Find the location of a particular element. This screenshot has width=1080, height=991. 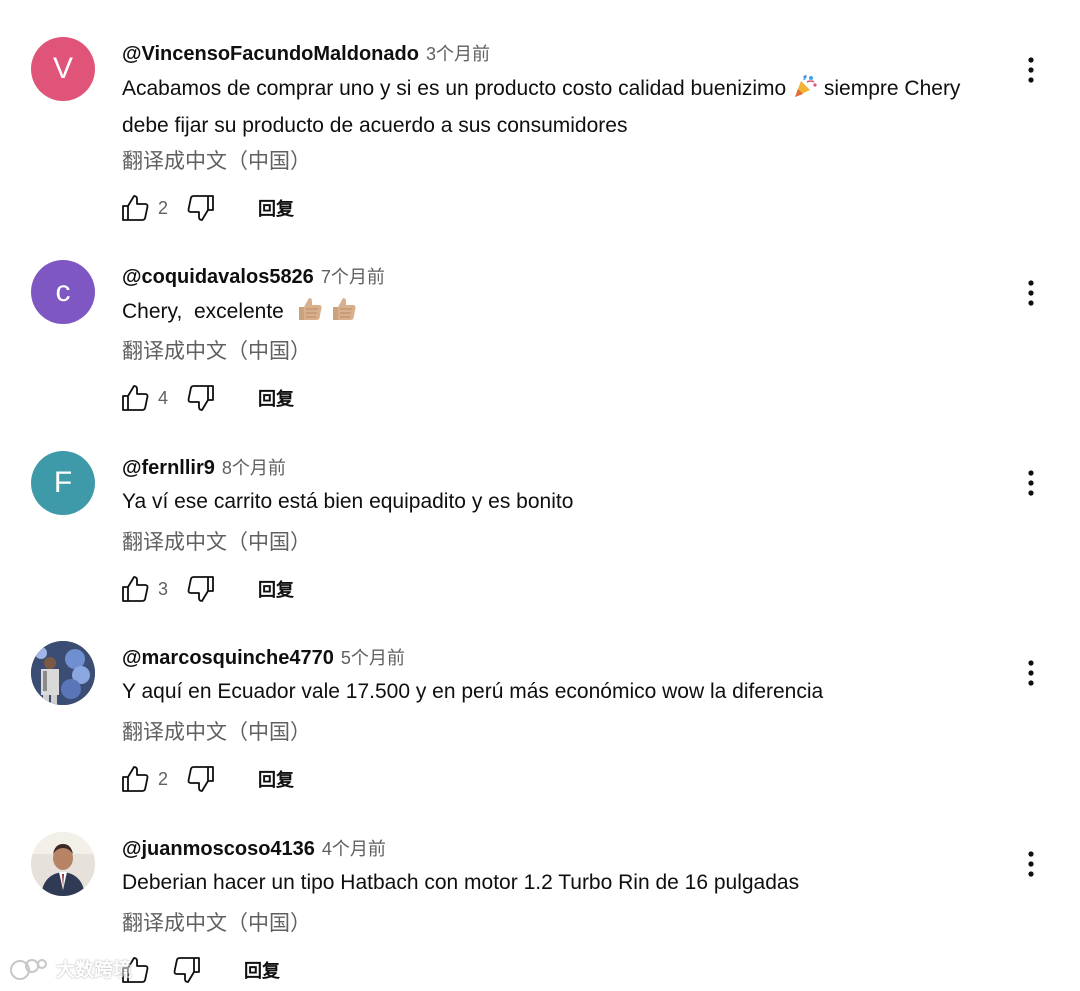

comment-text: Chery, excelente is located at coordinates (552, 313).